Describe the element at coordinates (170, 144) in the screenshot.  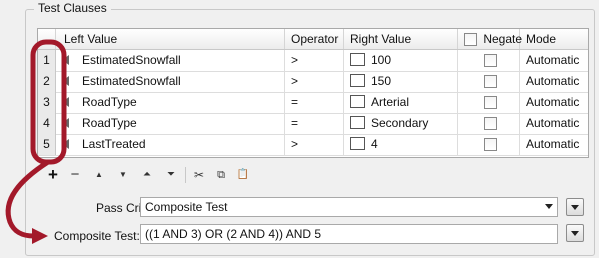
I see `left-value-cell: LastTreated` at that location.